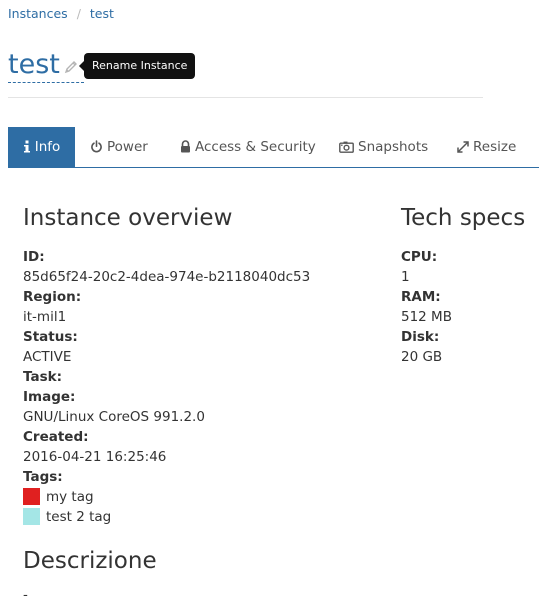  What do you see at coordinates (38, 13) in the screenshot?
I see `breadcrumb-instances-link: Instances` at bounding box center [38, 13].